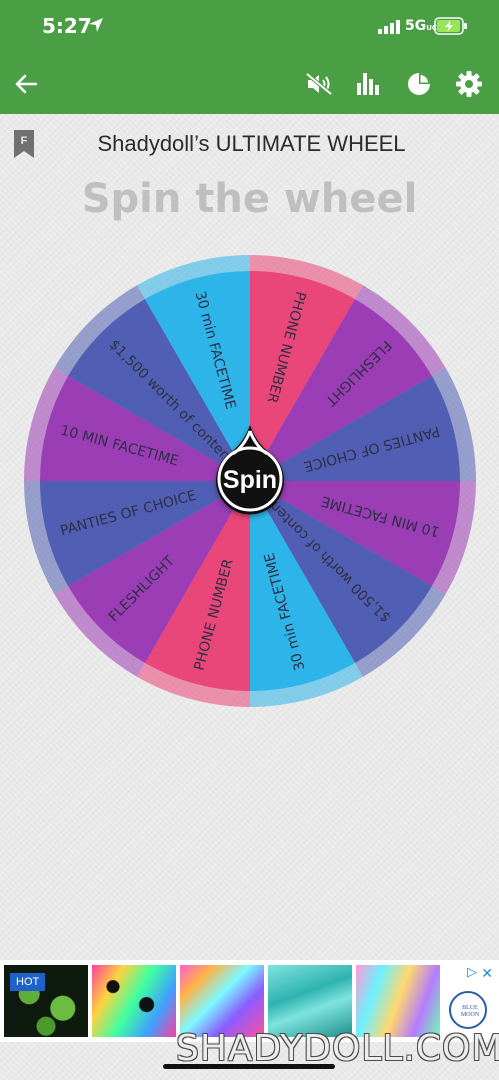 The height and width of the screenshot is (1080, 499). What do you see at coordinates (470, 1015) in the screenshot?
I see `svg-text: MOON` at bounding box center [470, 1015].